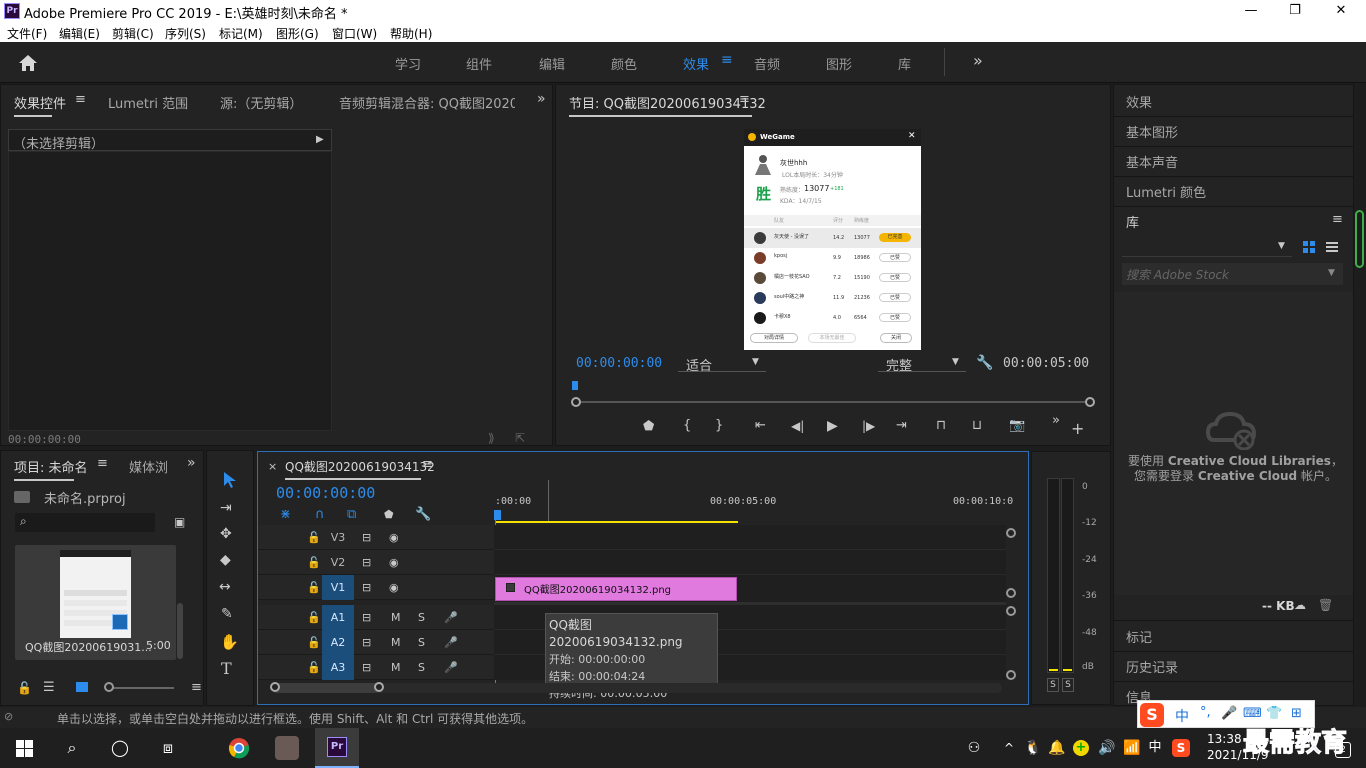 The image size is (1366, 768). What do you see at coordinates (1077, 428) in the screenshot?
I see `add-button-icon: +` at bounding box center [1077, 428].